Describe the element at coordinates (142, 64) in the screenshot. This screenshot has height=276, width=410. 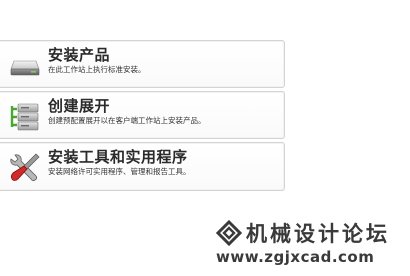
I see `install-product-button: 安装产品 在此工作站上执行标准安装。` at that location.